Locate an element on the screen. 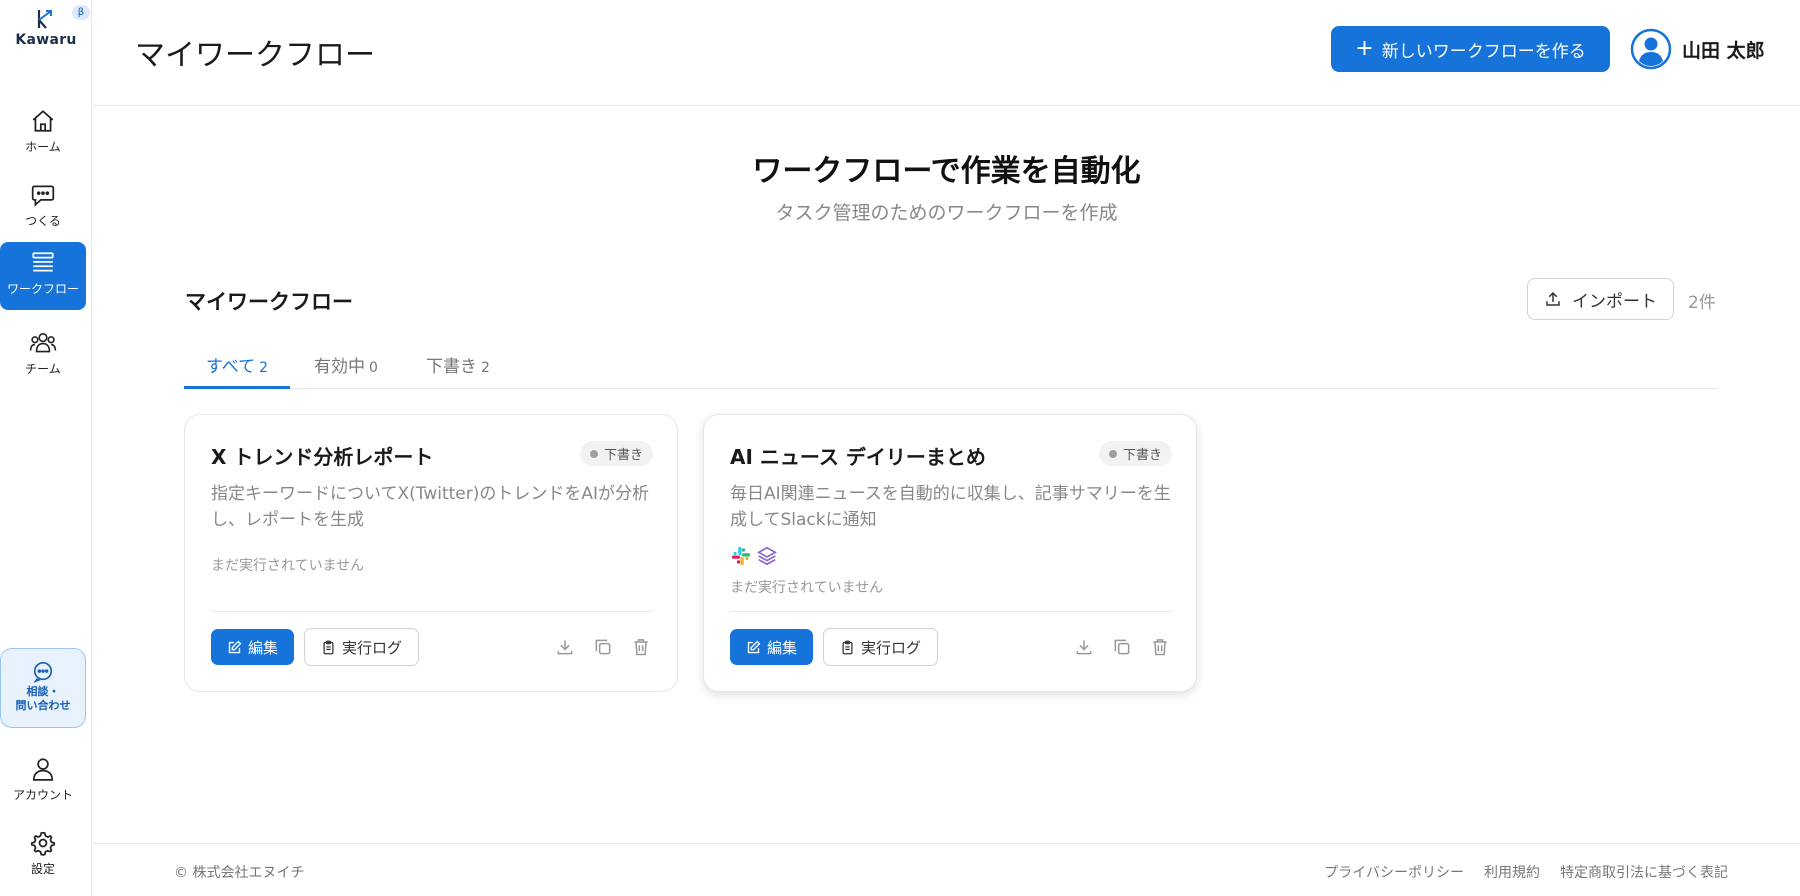 The width and height of the screenshot is (1800, 896). tab-draft: 下書き 2 is located at coordinates (458, 370).